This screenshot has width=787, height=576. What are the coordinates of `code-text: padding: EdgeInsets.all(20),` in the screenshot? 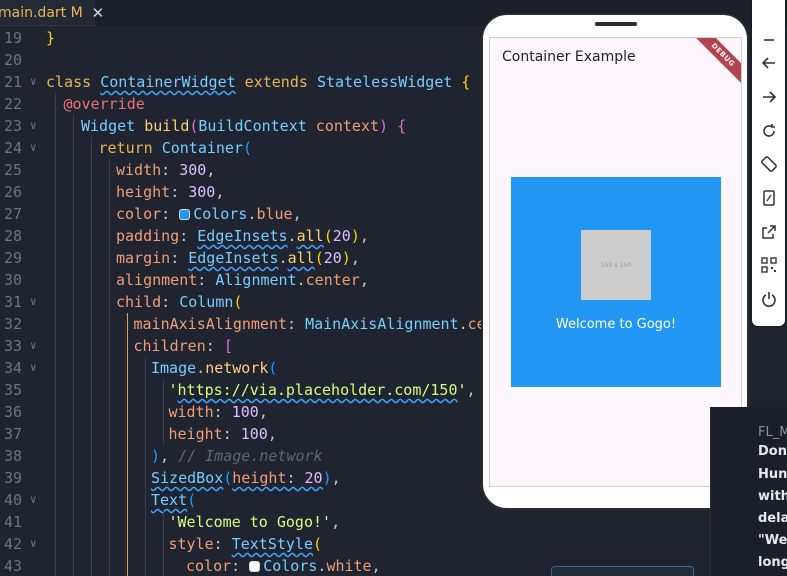 It's located at (242, 236).